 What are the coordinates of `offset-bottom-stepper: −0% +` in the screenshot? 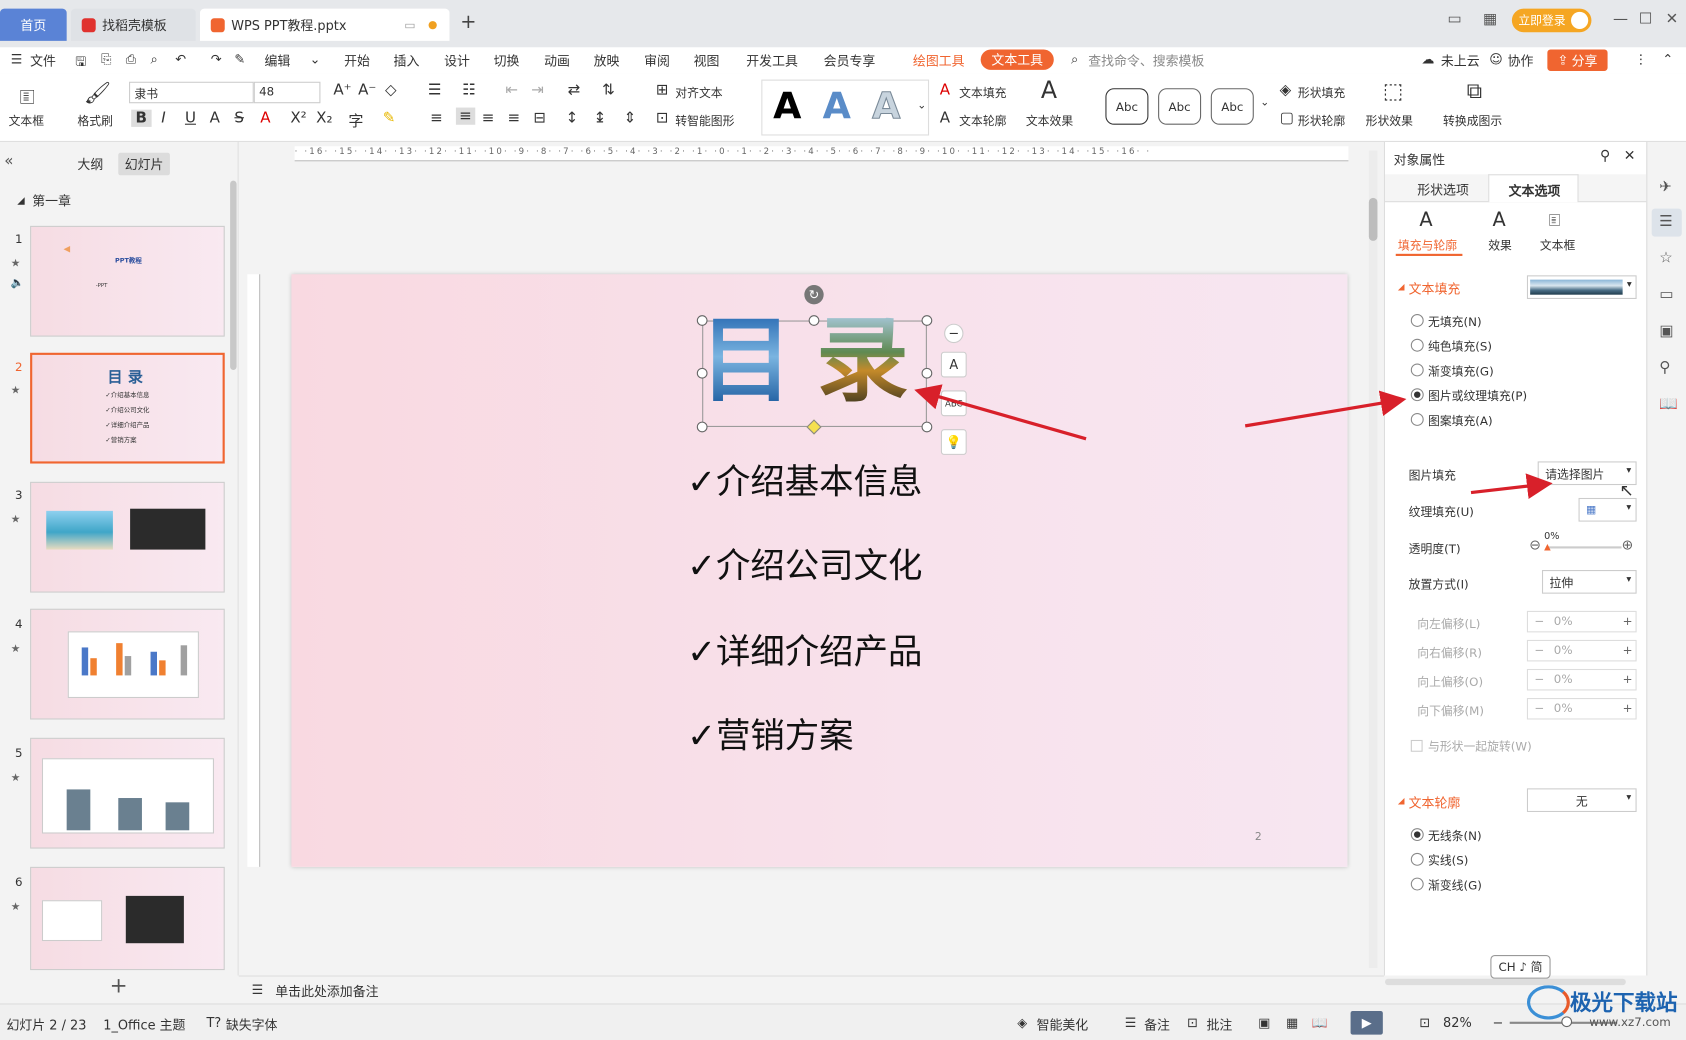 It's located at (1581, 708).